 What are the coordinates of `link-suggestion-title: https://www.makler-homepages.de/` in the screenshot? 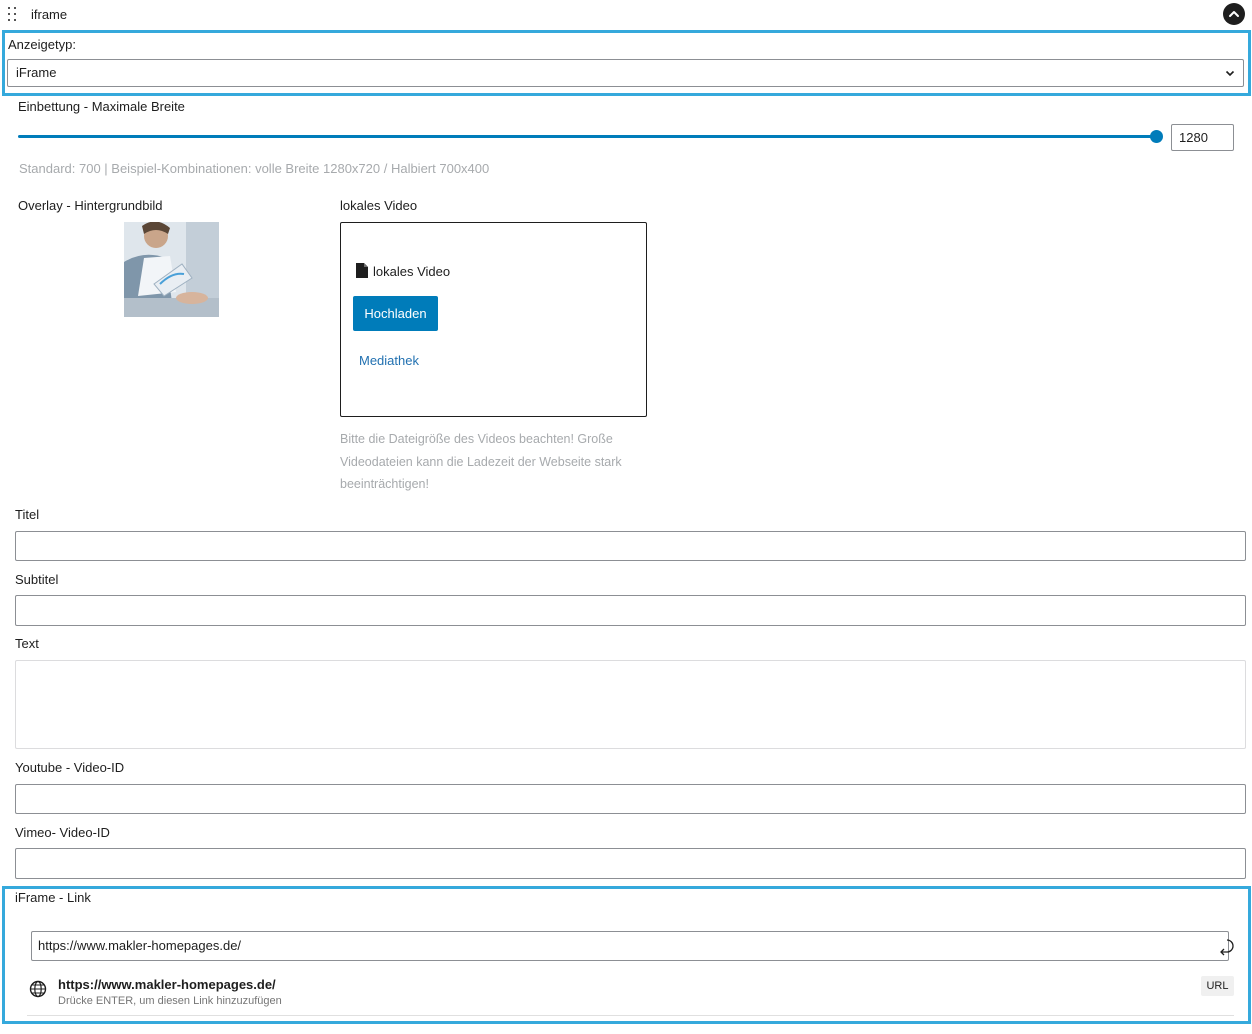 It's located at (167, 984).